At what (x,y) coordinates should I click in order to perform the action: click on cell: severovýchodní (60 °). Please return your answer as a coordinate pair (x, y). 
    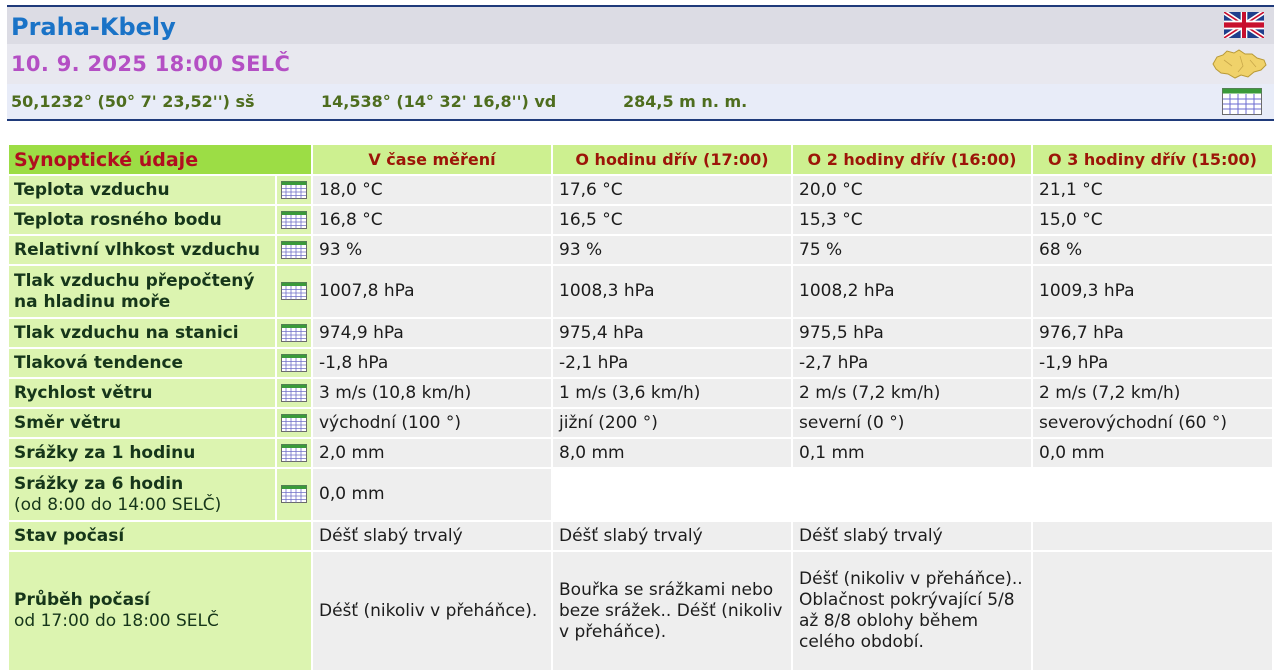
    Looking at the image, I should click on (1152, 423).